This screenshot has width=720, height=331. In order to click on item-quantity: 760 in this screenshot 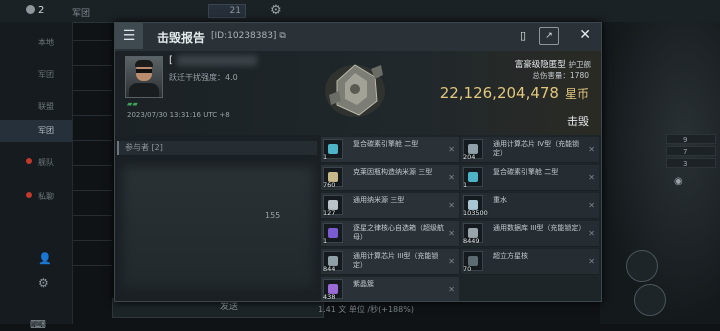, I will do `click(329, 185)`.